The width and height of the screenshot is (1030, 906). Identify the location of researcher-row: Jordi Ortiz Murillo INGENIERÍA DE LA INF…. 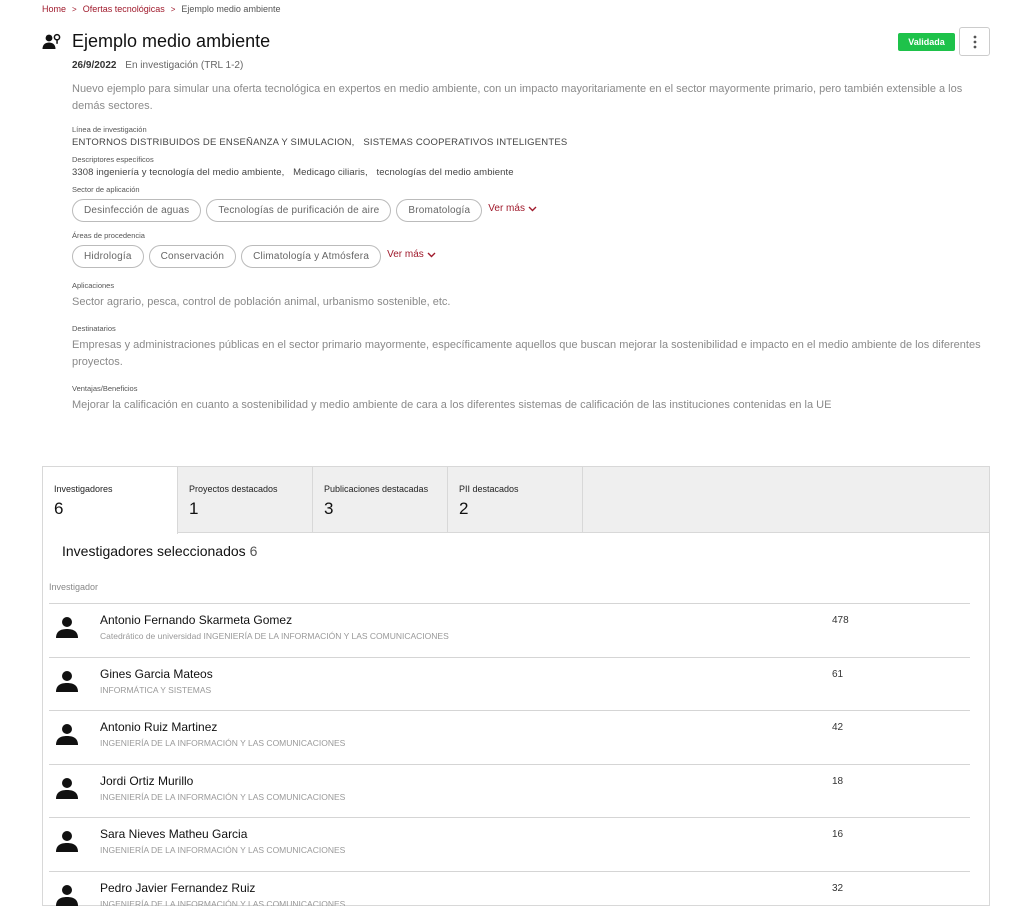
(509, 790).